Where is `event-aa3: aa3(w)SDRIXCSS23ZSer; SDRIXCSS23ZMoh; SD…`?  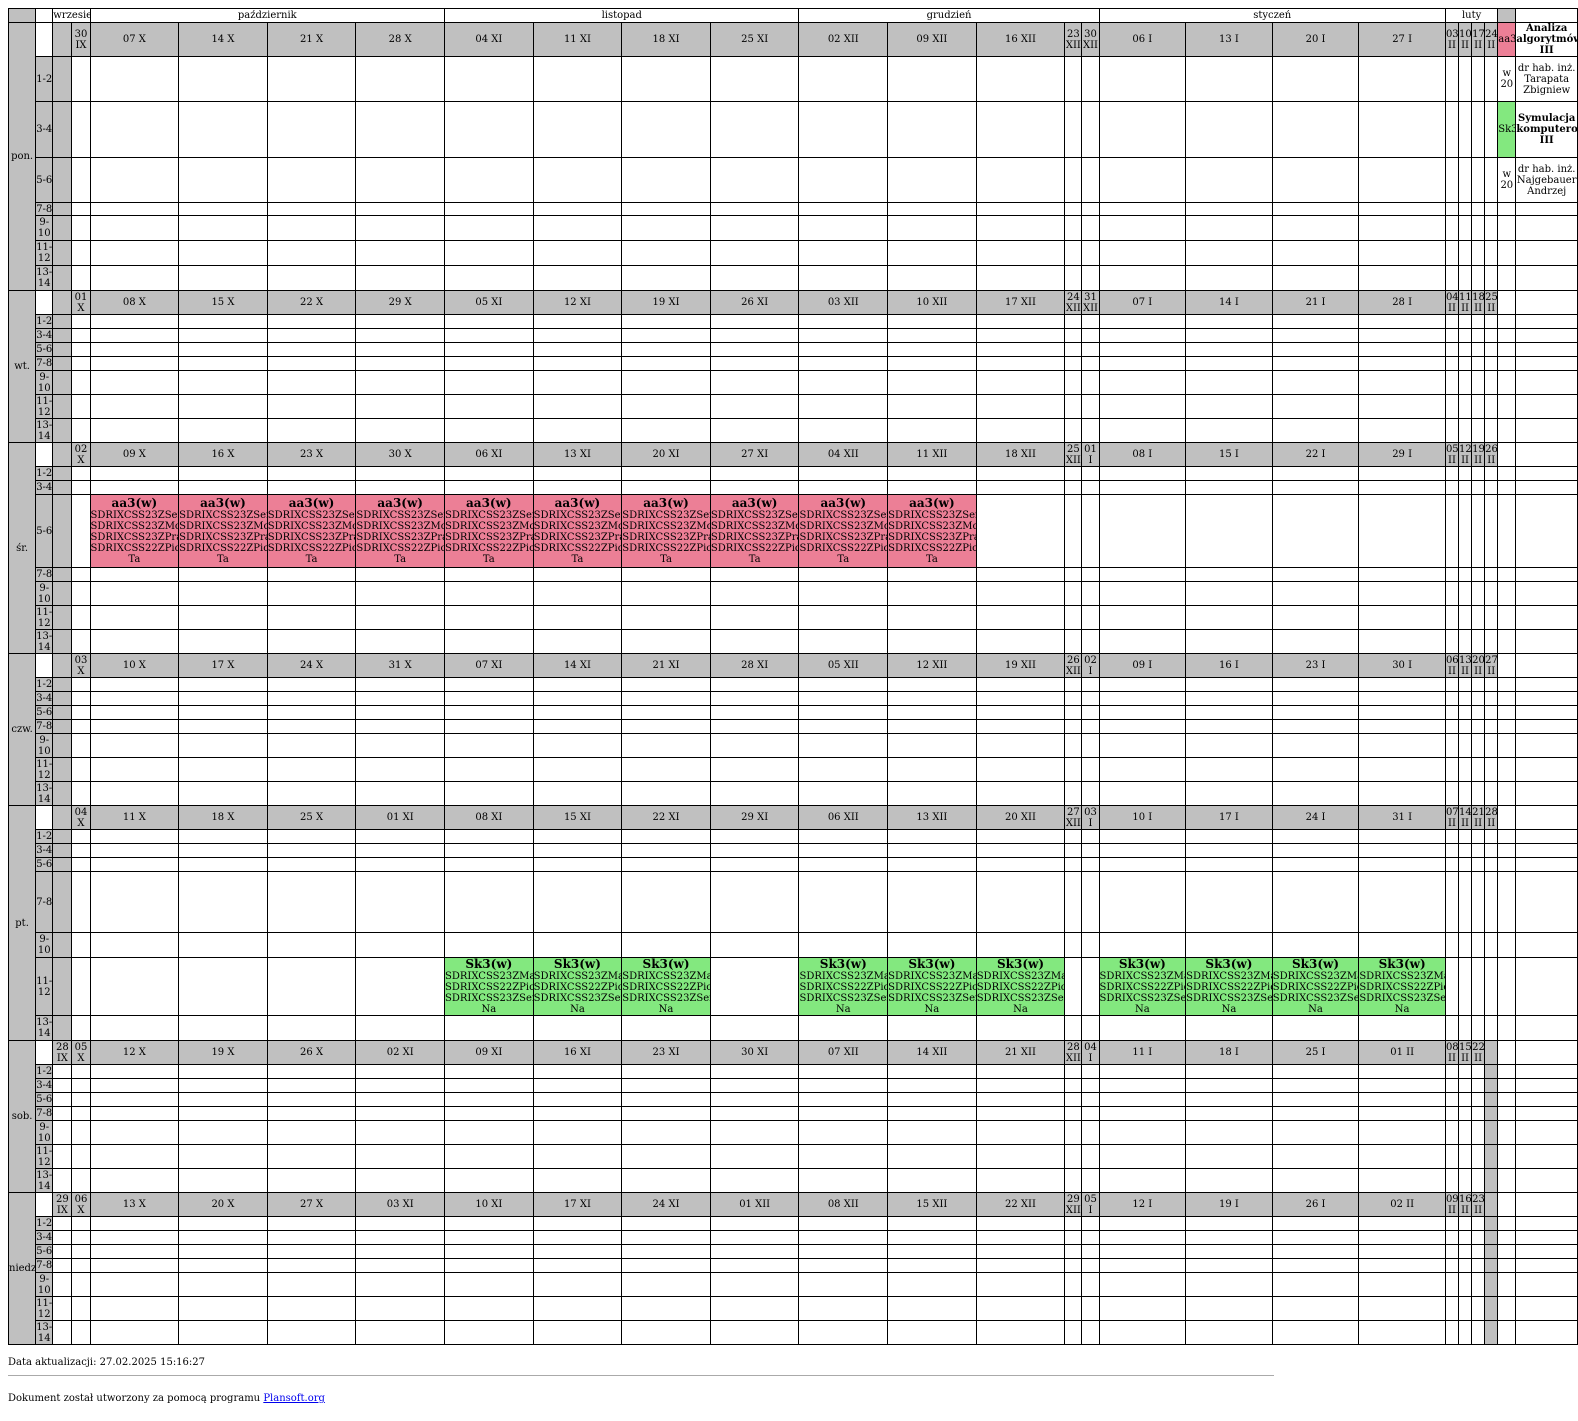 event-aa3: aa3(w)SDRIXCSS23ZSer; SDRIXCSS23ZMoh; SD… is located at coordinates (311, 531).